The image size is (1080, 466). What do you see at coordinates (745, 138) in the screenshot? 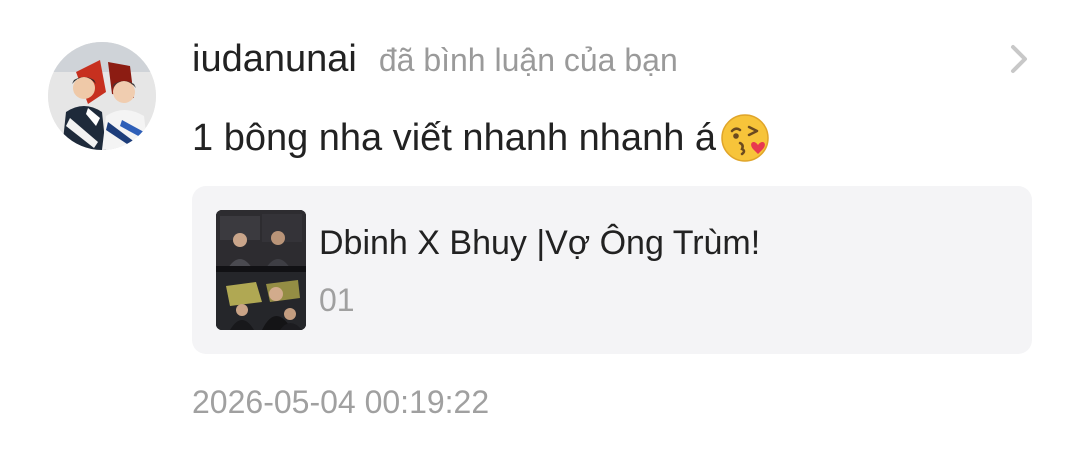
I see `face-throwing-kiss-emoji` at bounding box center [745, 138].